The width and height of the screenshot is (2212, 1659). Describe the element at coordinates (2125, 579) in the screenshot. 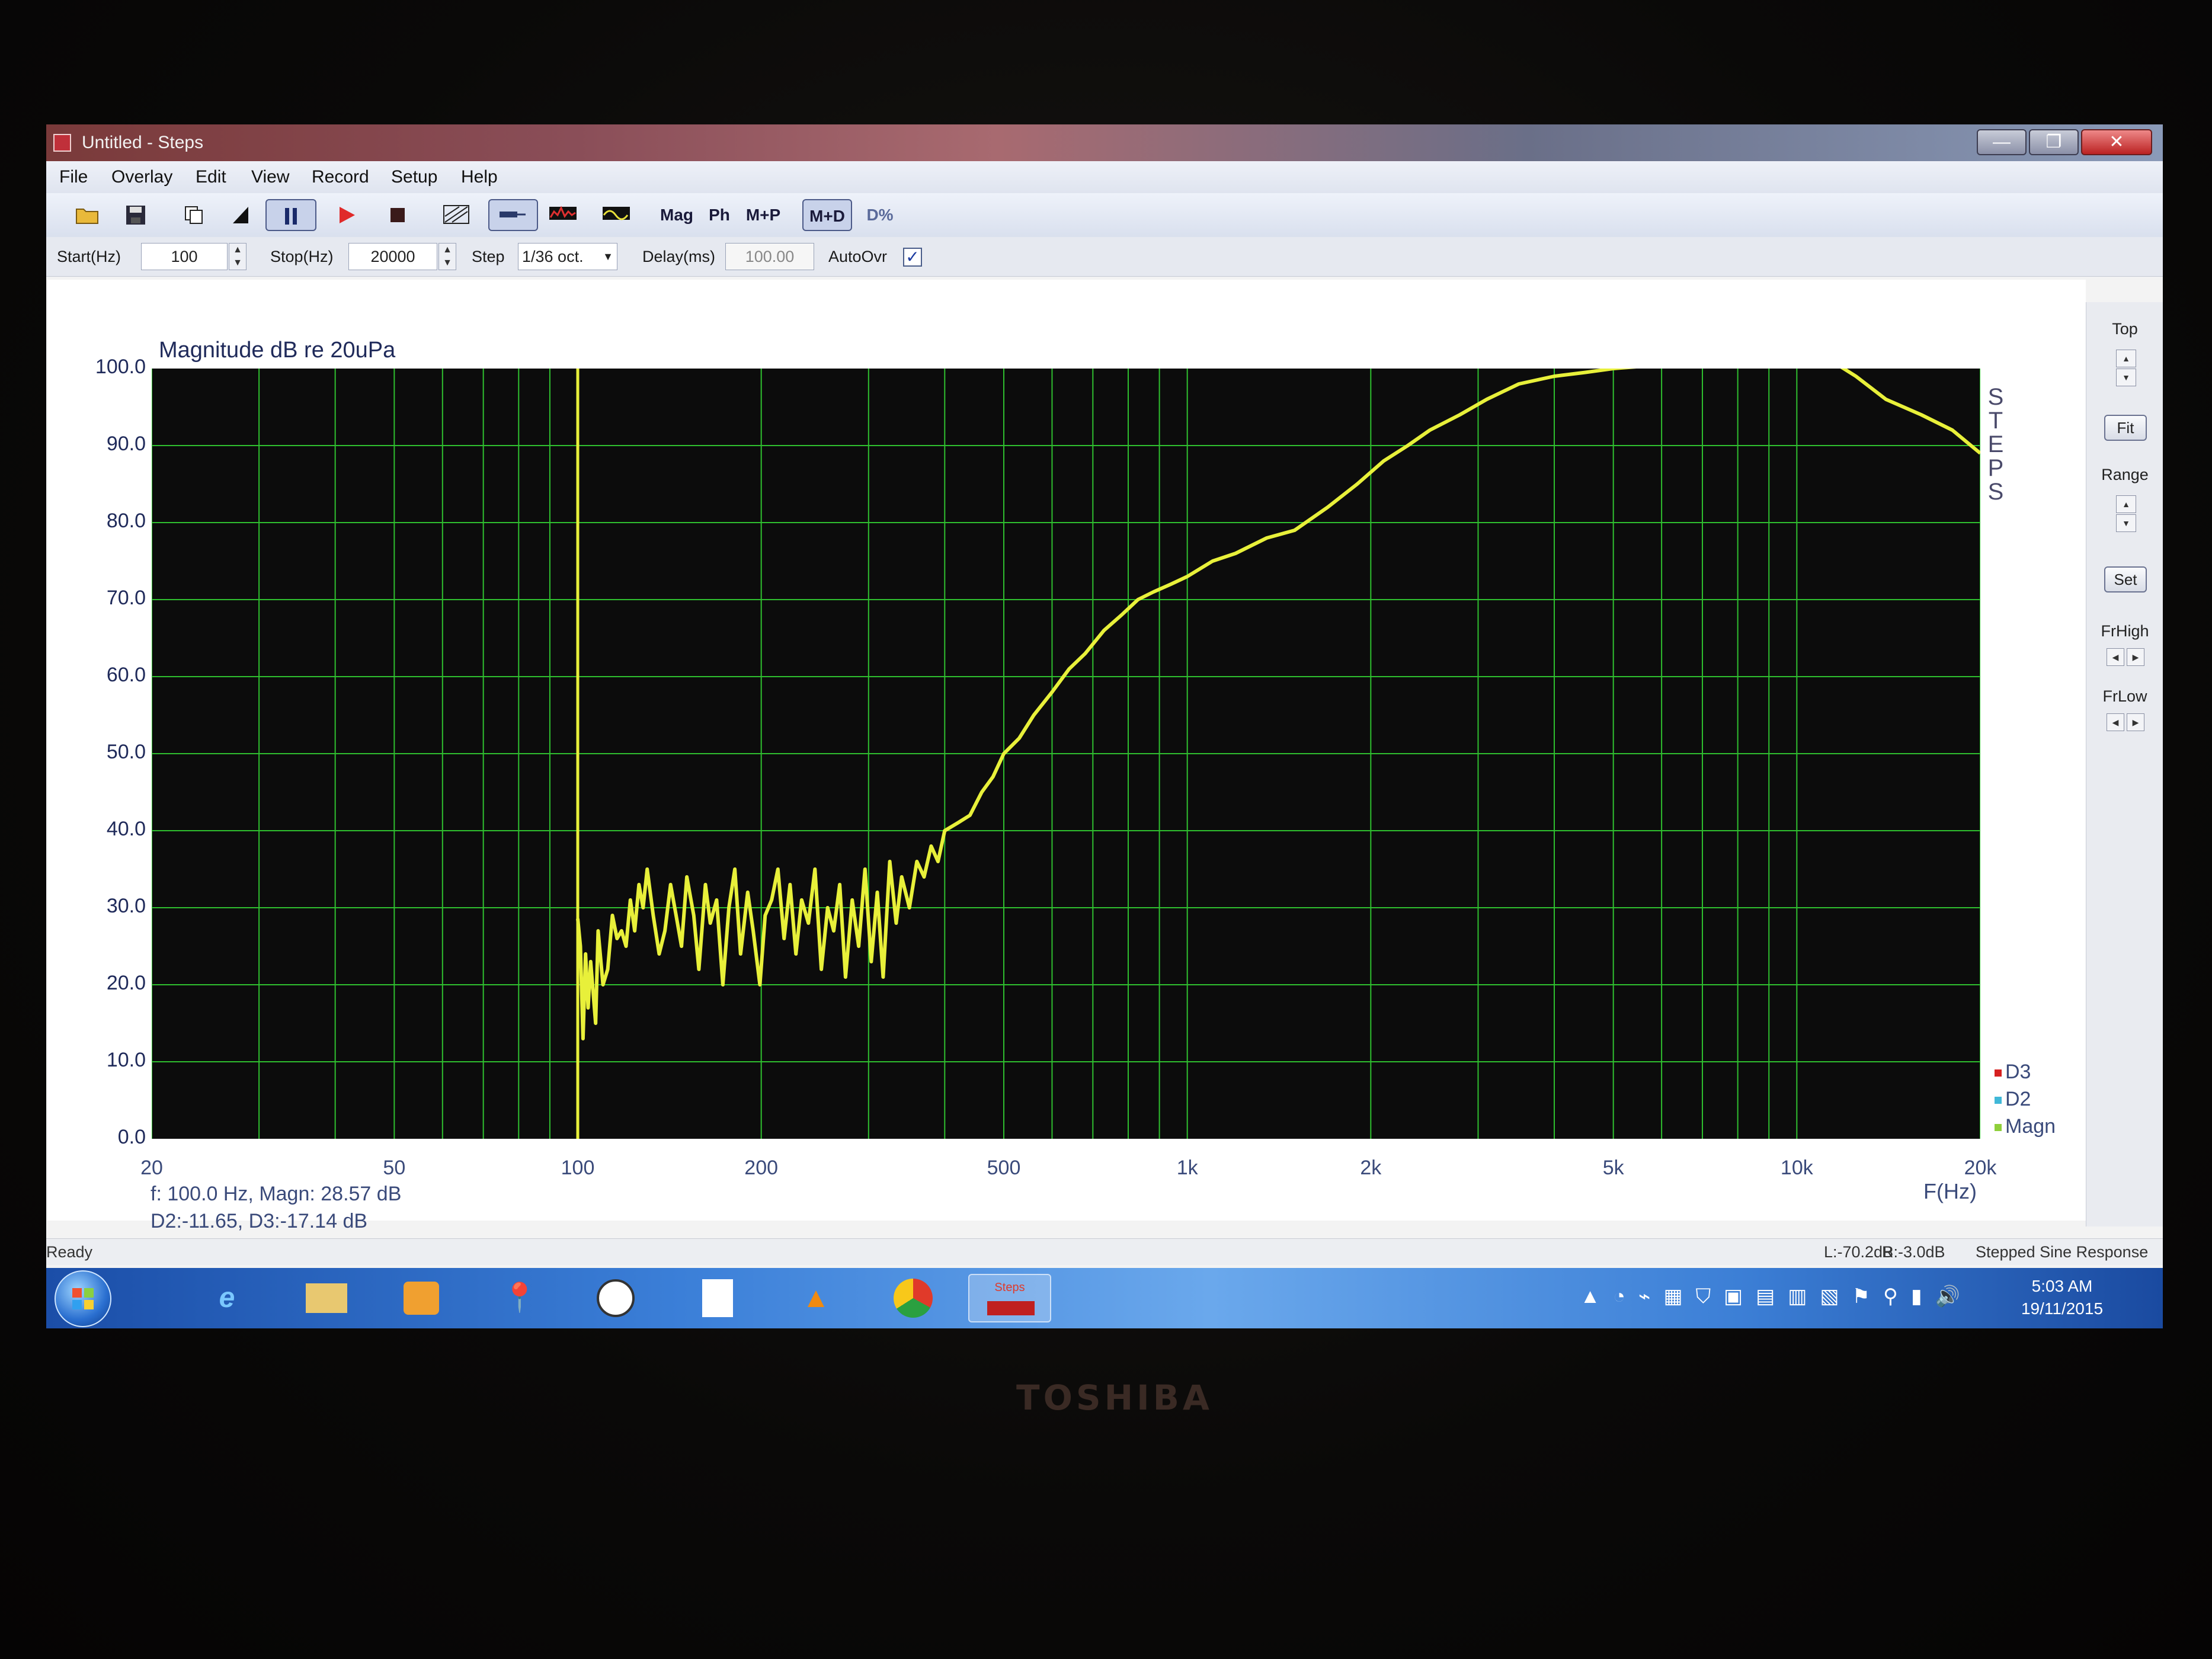

I see `set-button: Set` at that location.